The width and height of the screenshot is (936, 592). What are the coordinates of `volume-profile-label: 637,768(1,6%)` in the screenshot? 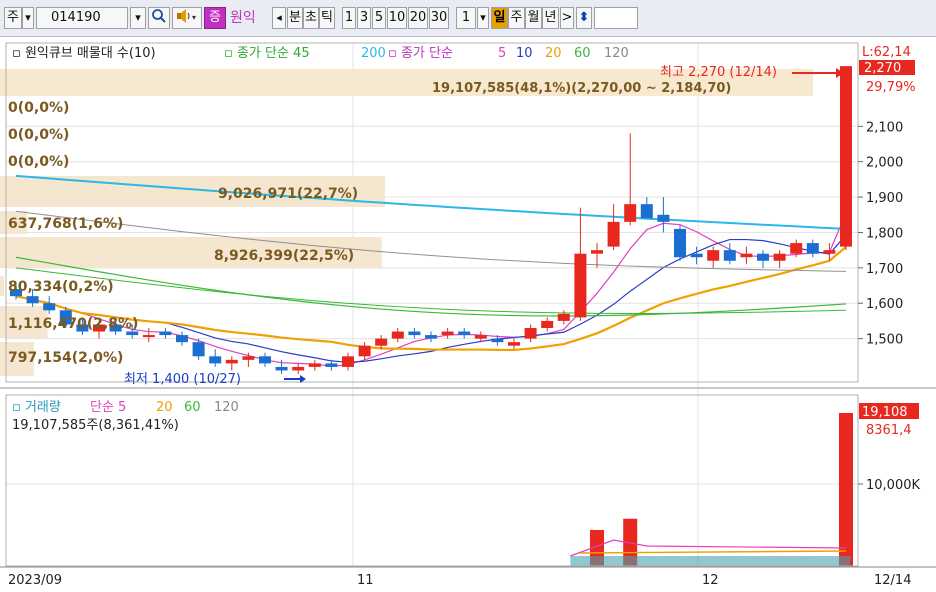 It's located at (65, 224).